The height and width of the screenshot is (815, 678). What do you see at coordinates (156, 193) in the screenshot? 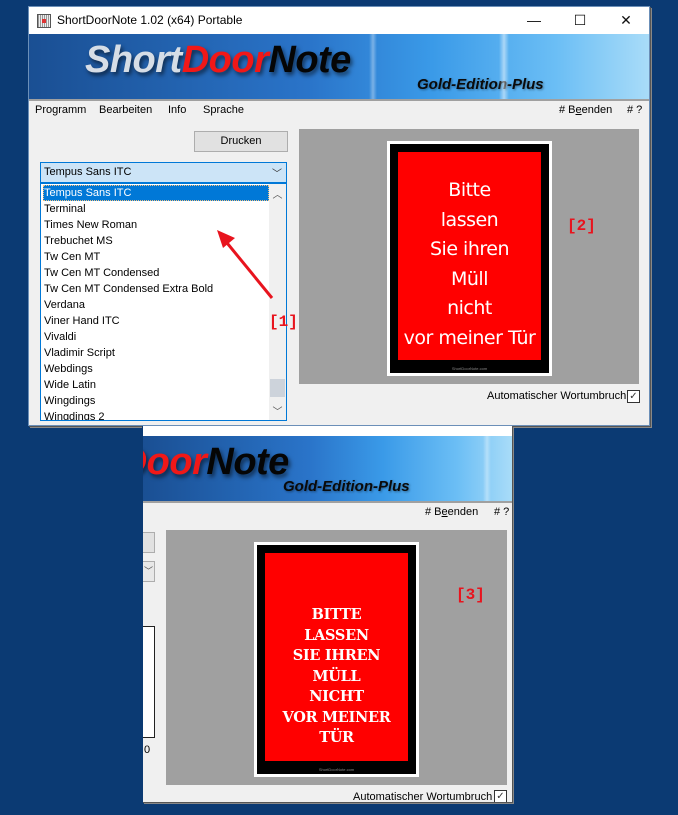
I see `font-option: Tempus Sans ITC` at bounding box center [156, 193].